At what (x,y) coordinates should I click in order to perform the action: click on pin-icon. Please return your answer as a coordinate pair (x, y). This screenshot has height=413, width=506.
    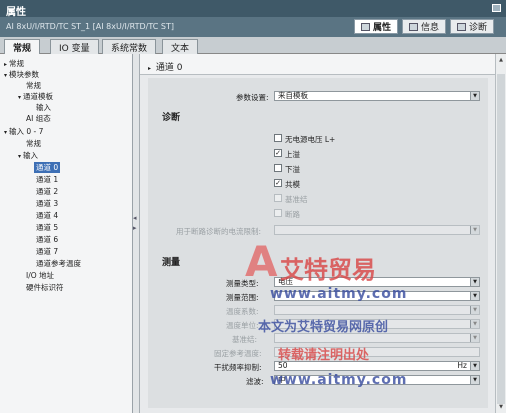
    Looking at the image, I should click on (496, 8).